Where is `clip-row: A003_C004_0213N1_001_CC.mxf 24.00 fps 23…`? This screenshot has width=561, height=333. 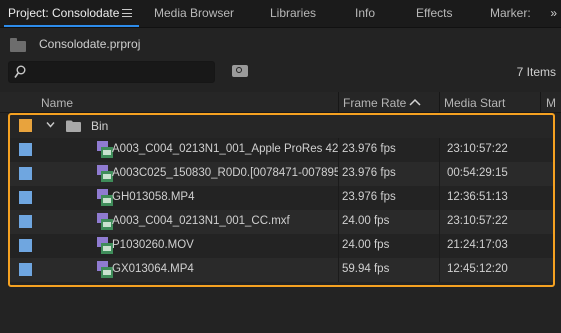
clip-row: A003_C004_0213N1_001_CC.mxf 24.00 fps 23… is located at coordinates (282, 222).